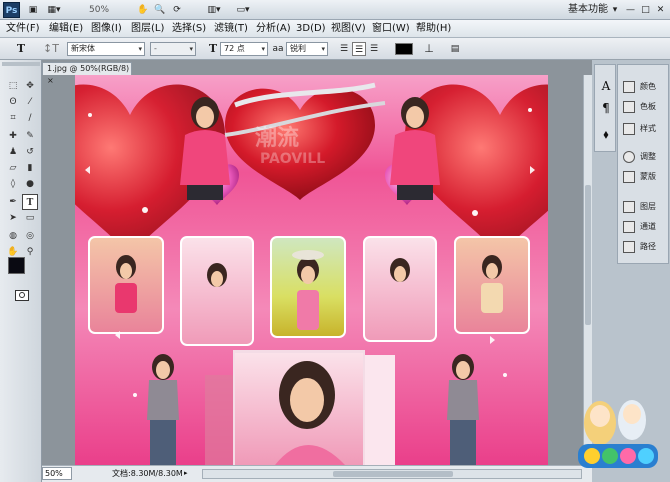 This screenshot has height=482, width=670. I want to click on path-selection-tool-icon: ➤, so click(13, 218).